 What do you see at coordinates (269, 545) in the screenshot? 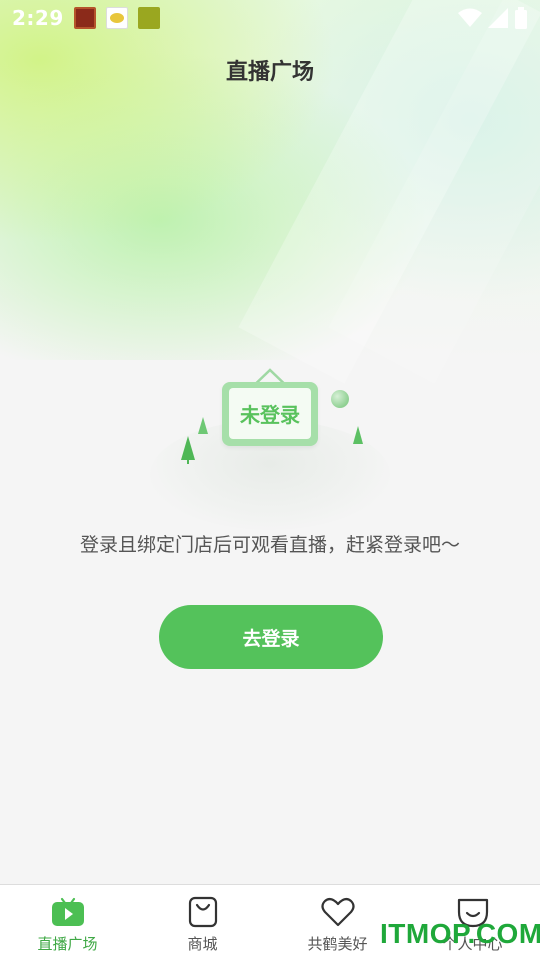
I see `login-tip-text: 登录且绑定门店后可观看直播，赶紧登录吧～` at bounding box center [269, 545].